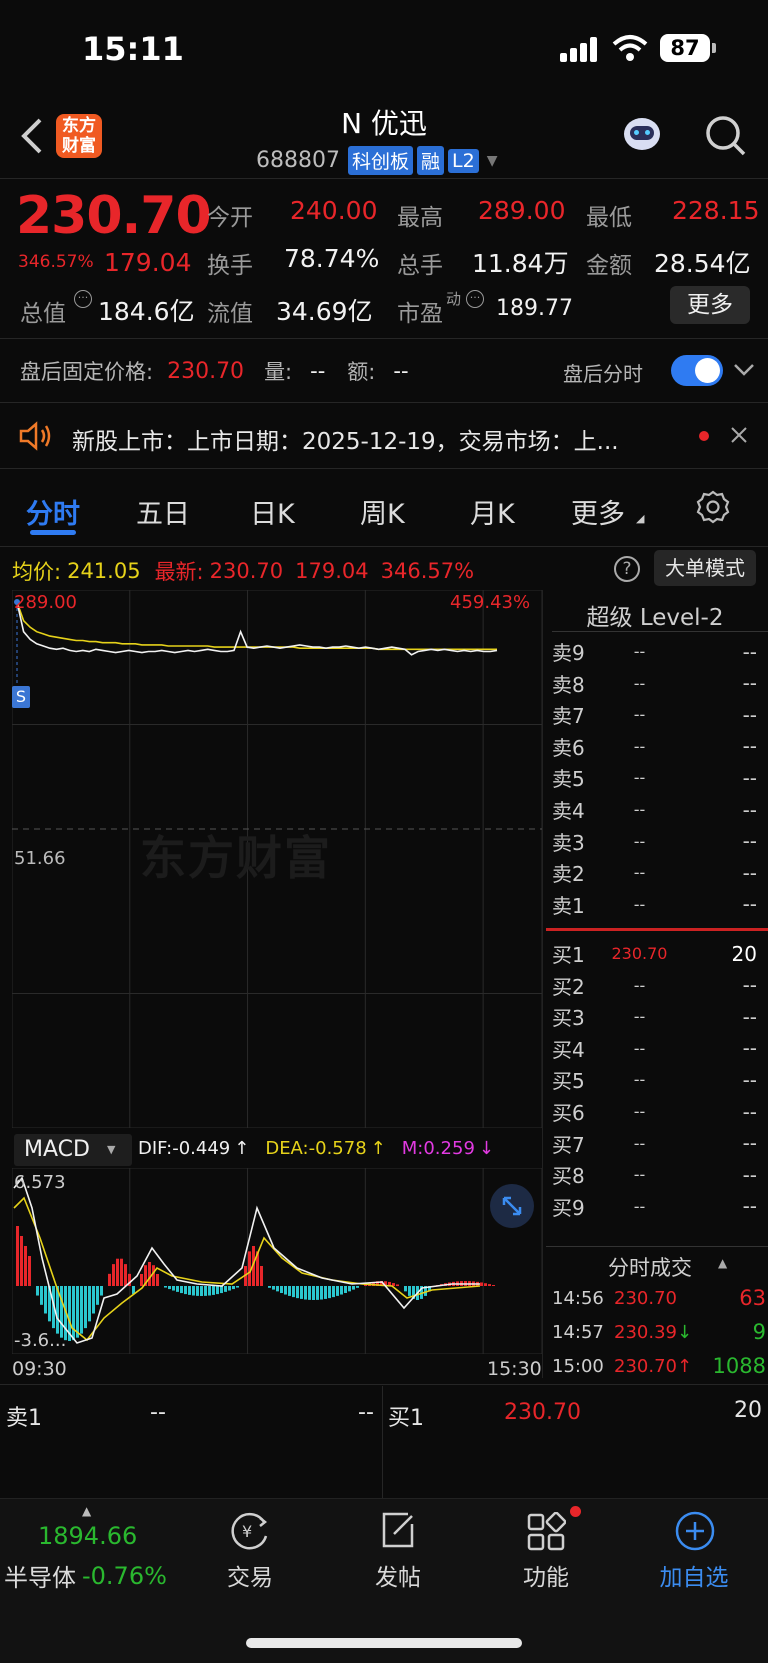  Describe the element at coordinates (645, 1332) in the screenshot. I see `tick-price: 230.39` at that location.